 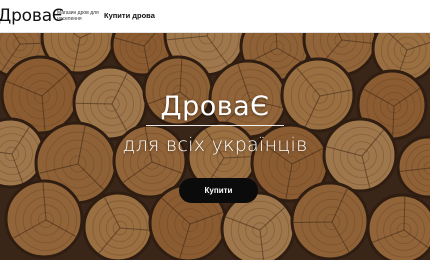 I want to click on hero-divider, so click(x=215, y=125).